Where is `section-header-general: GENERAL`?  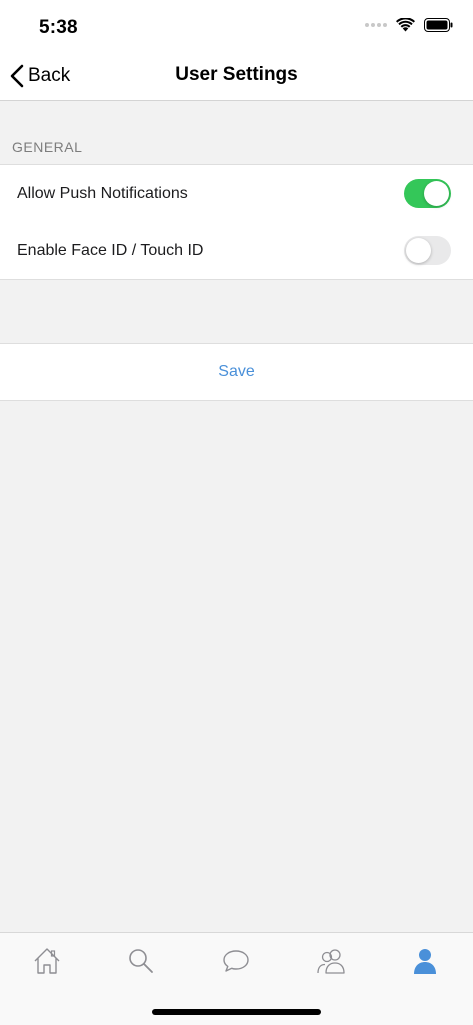
section-header-general: GENERAL is located at coordinates (47, 147).